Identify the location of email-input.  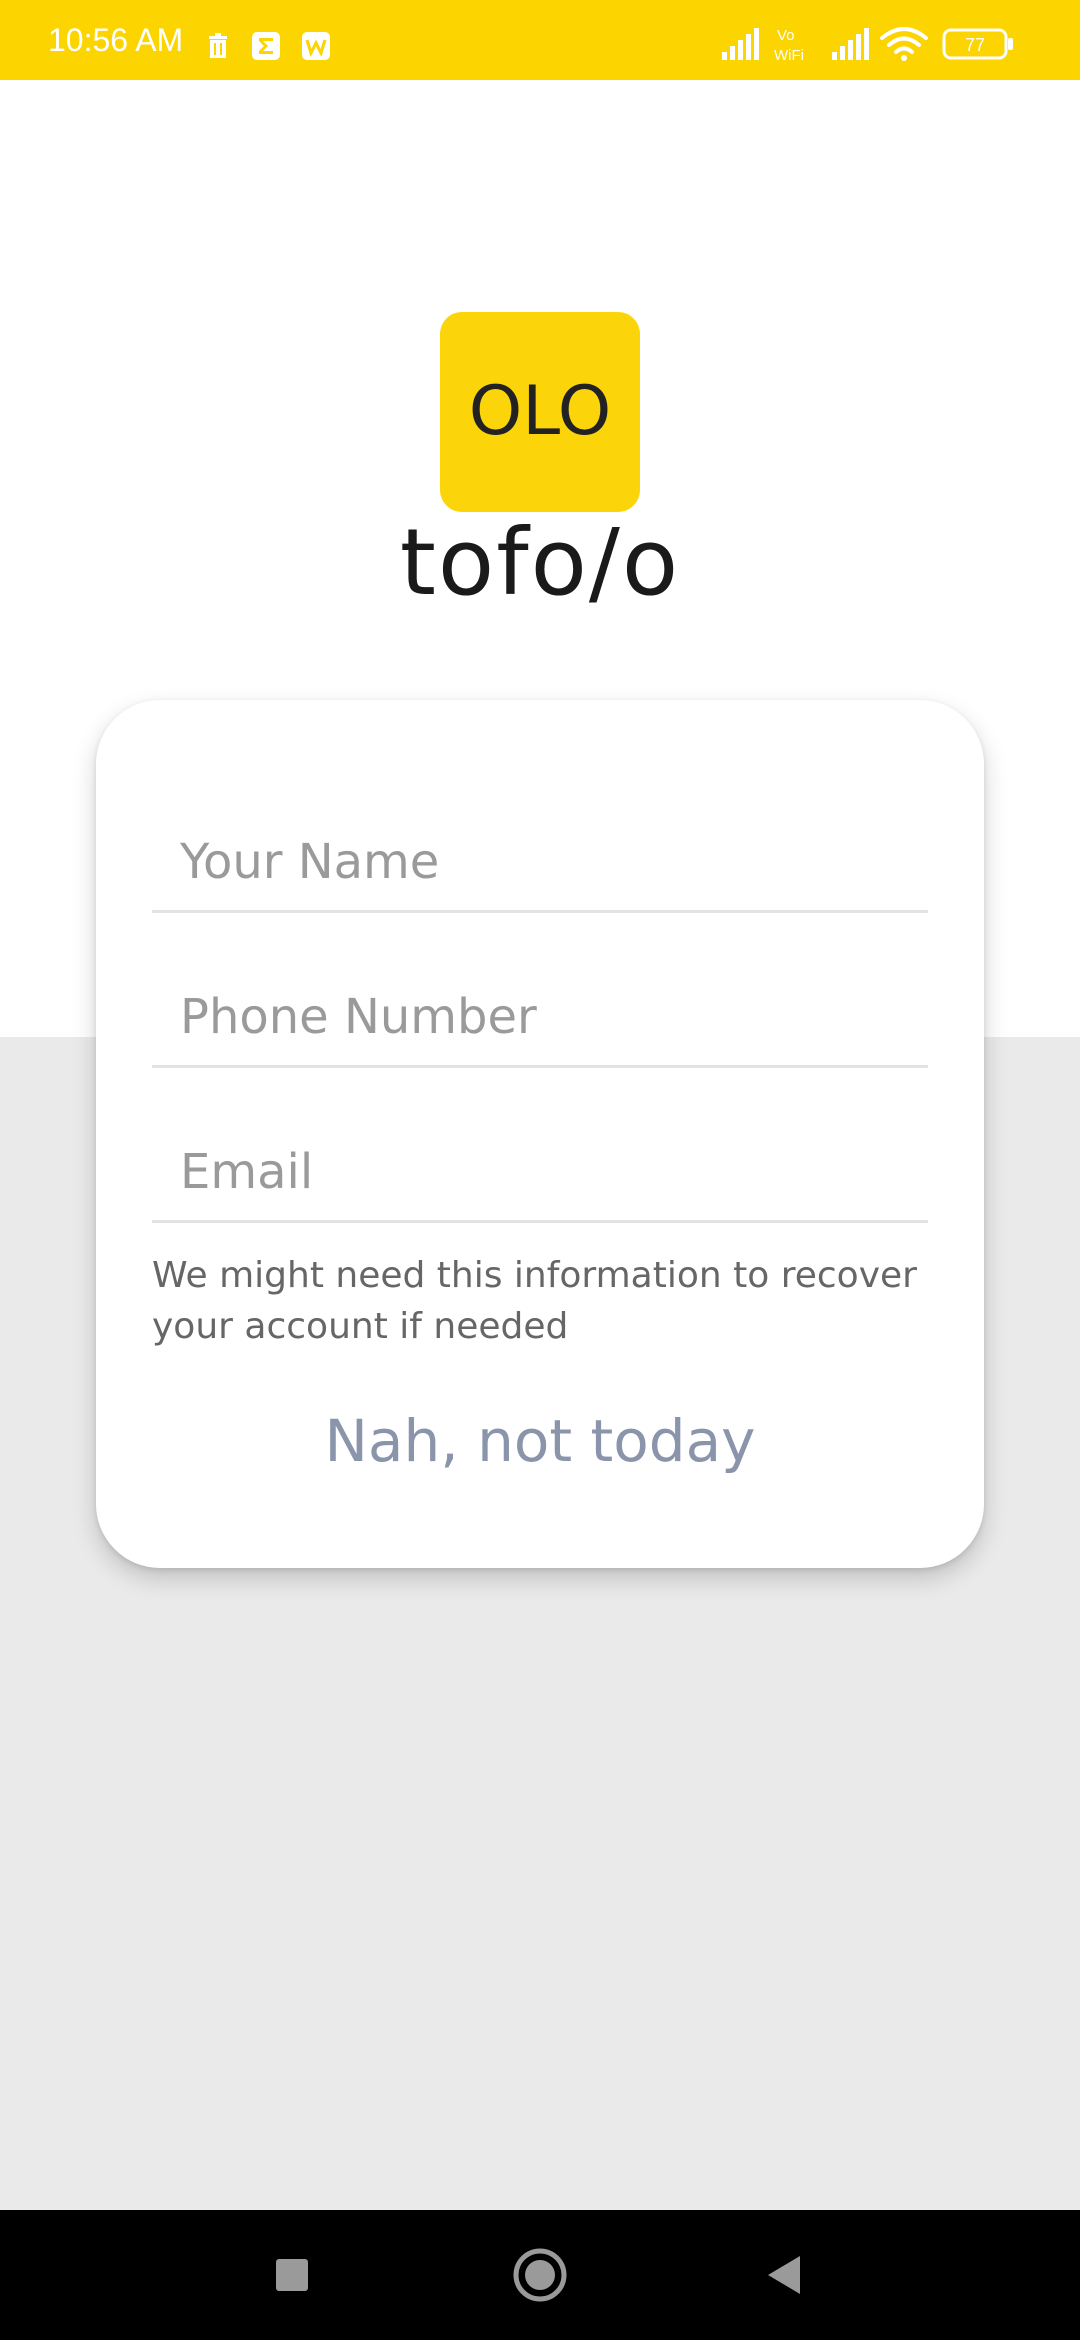
(540, 1172).